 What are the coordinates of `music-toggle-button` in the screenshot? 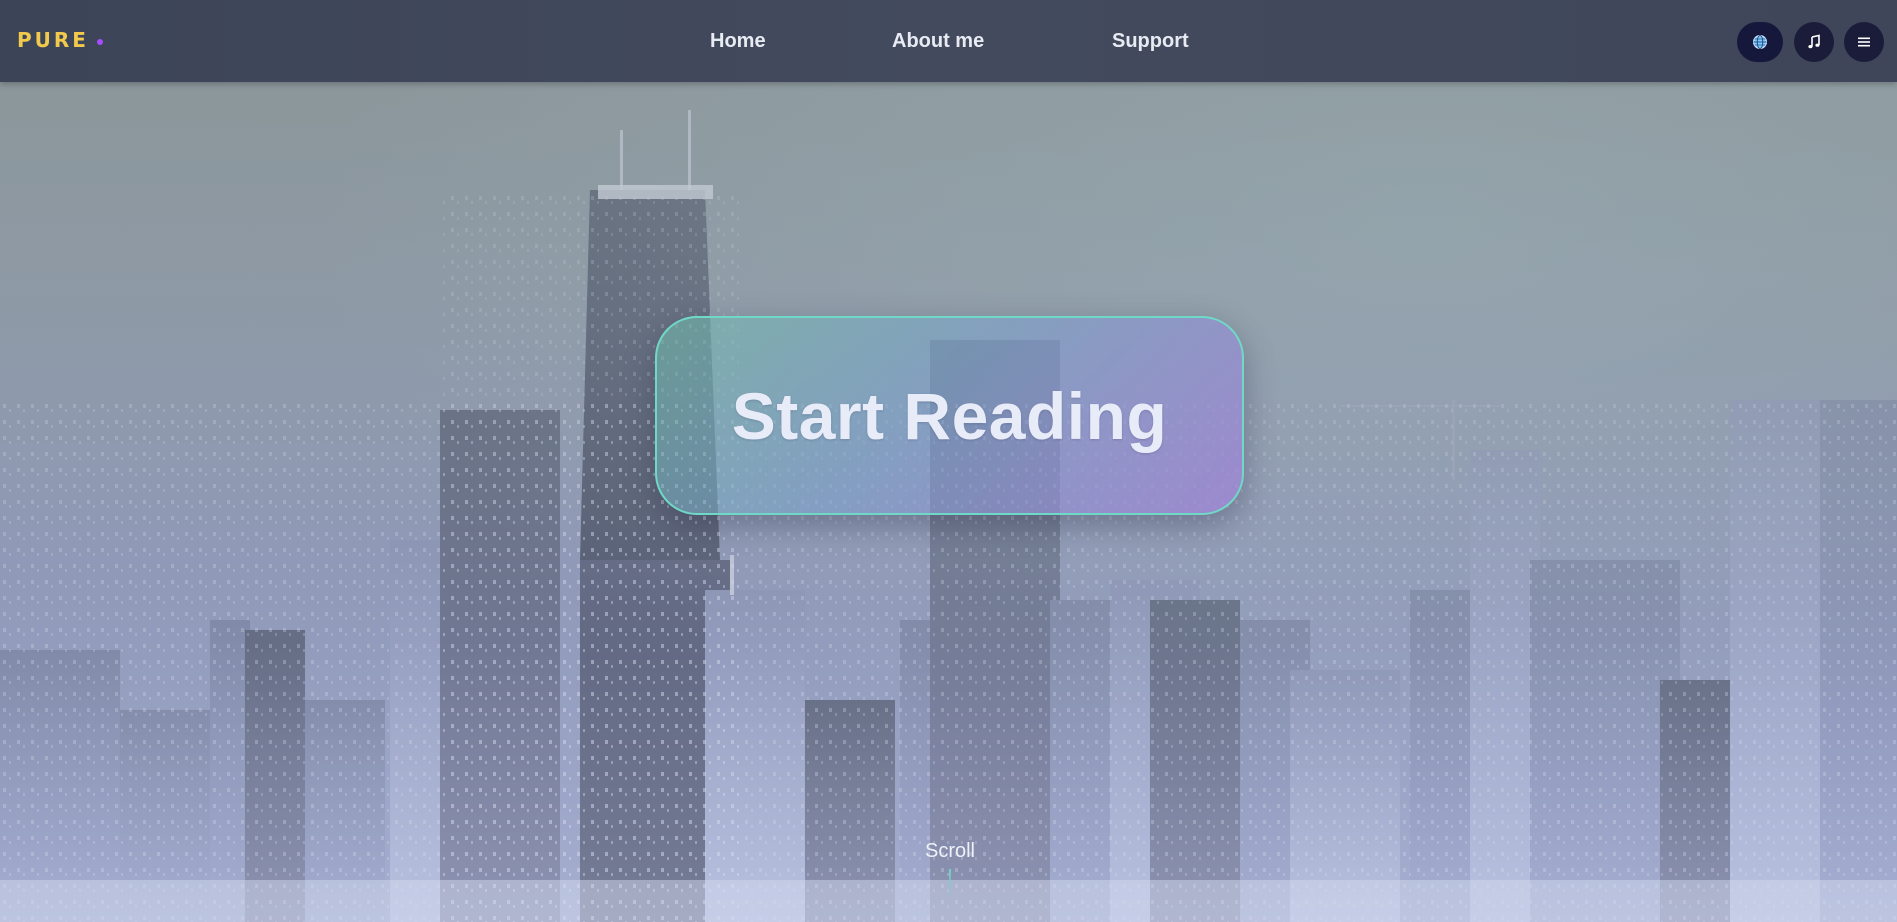 It's located at (1814, 42).